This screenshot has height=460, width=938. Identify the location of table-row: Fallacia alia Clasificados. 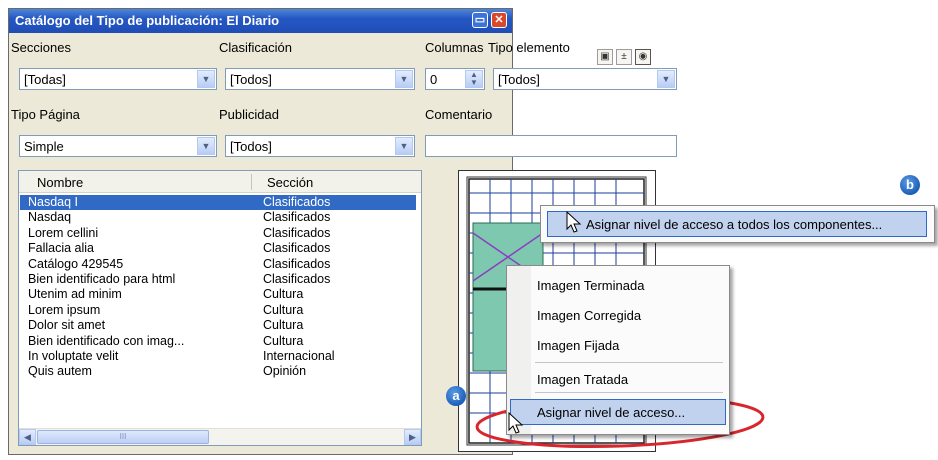
(218, 248).